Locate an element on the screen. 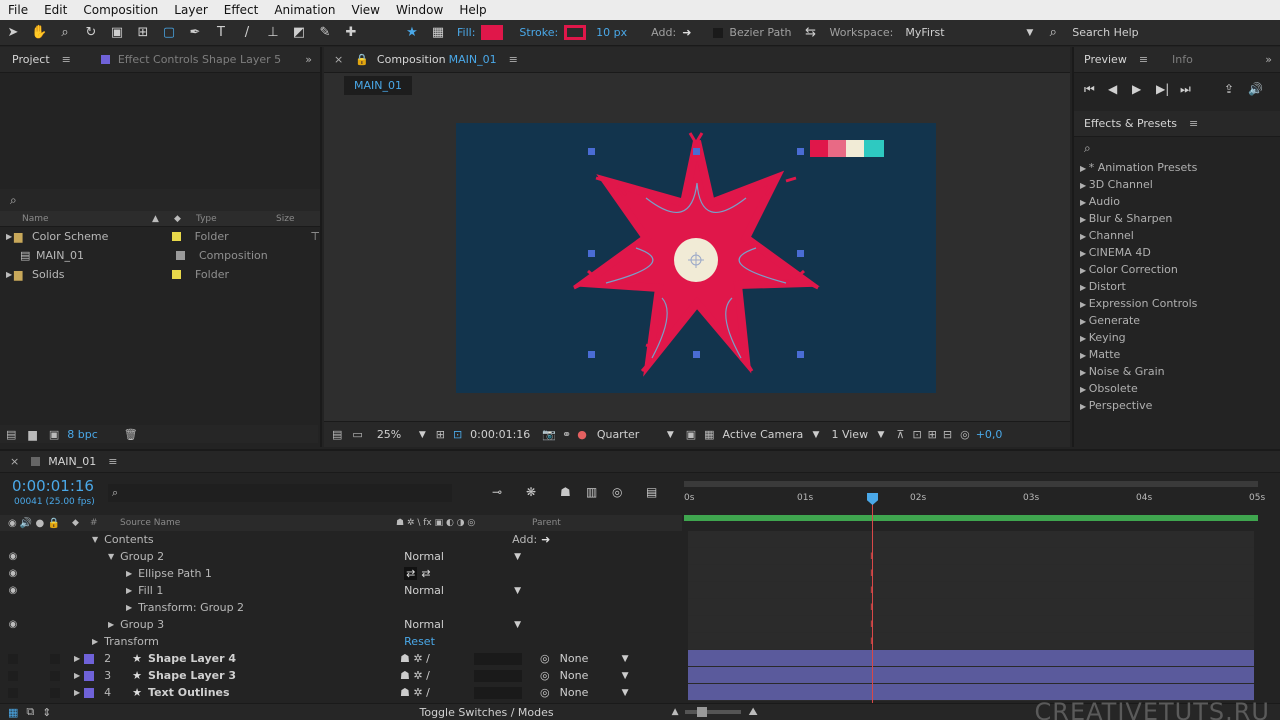  effects-category-item: ▶ Distort is located at coordinates (1177, 286).